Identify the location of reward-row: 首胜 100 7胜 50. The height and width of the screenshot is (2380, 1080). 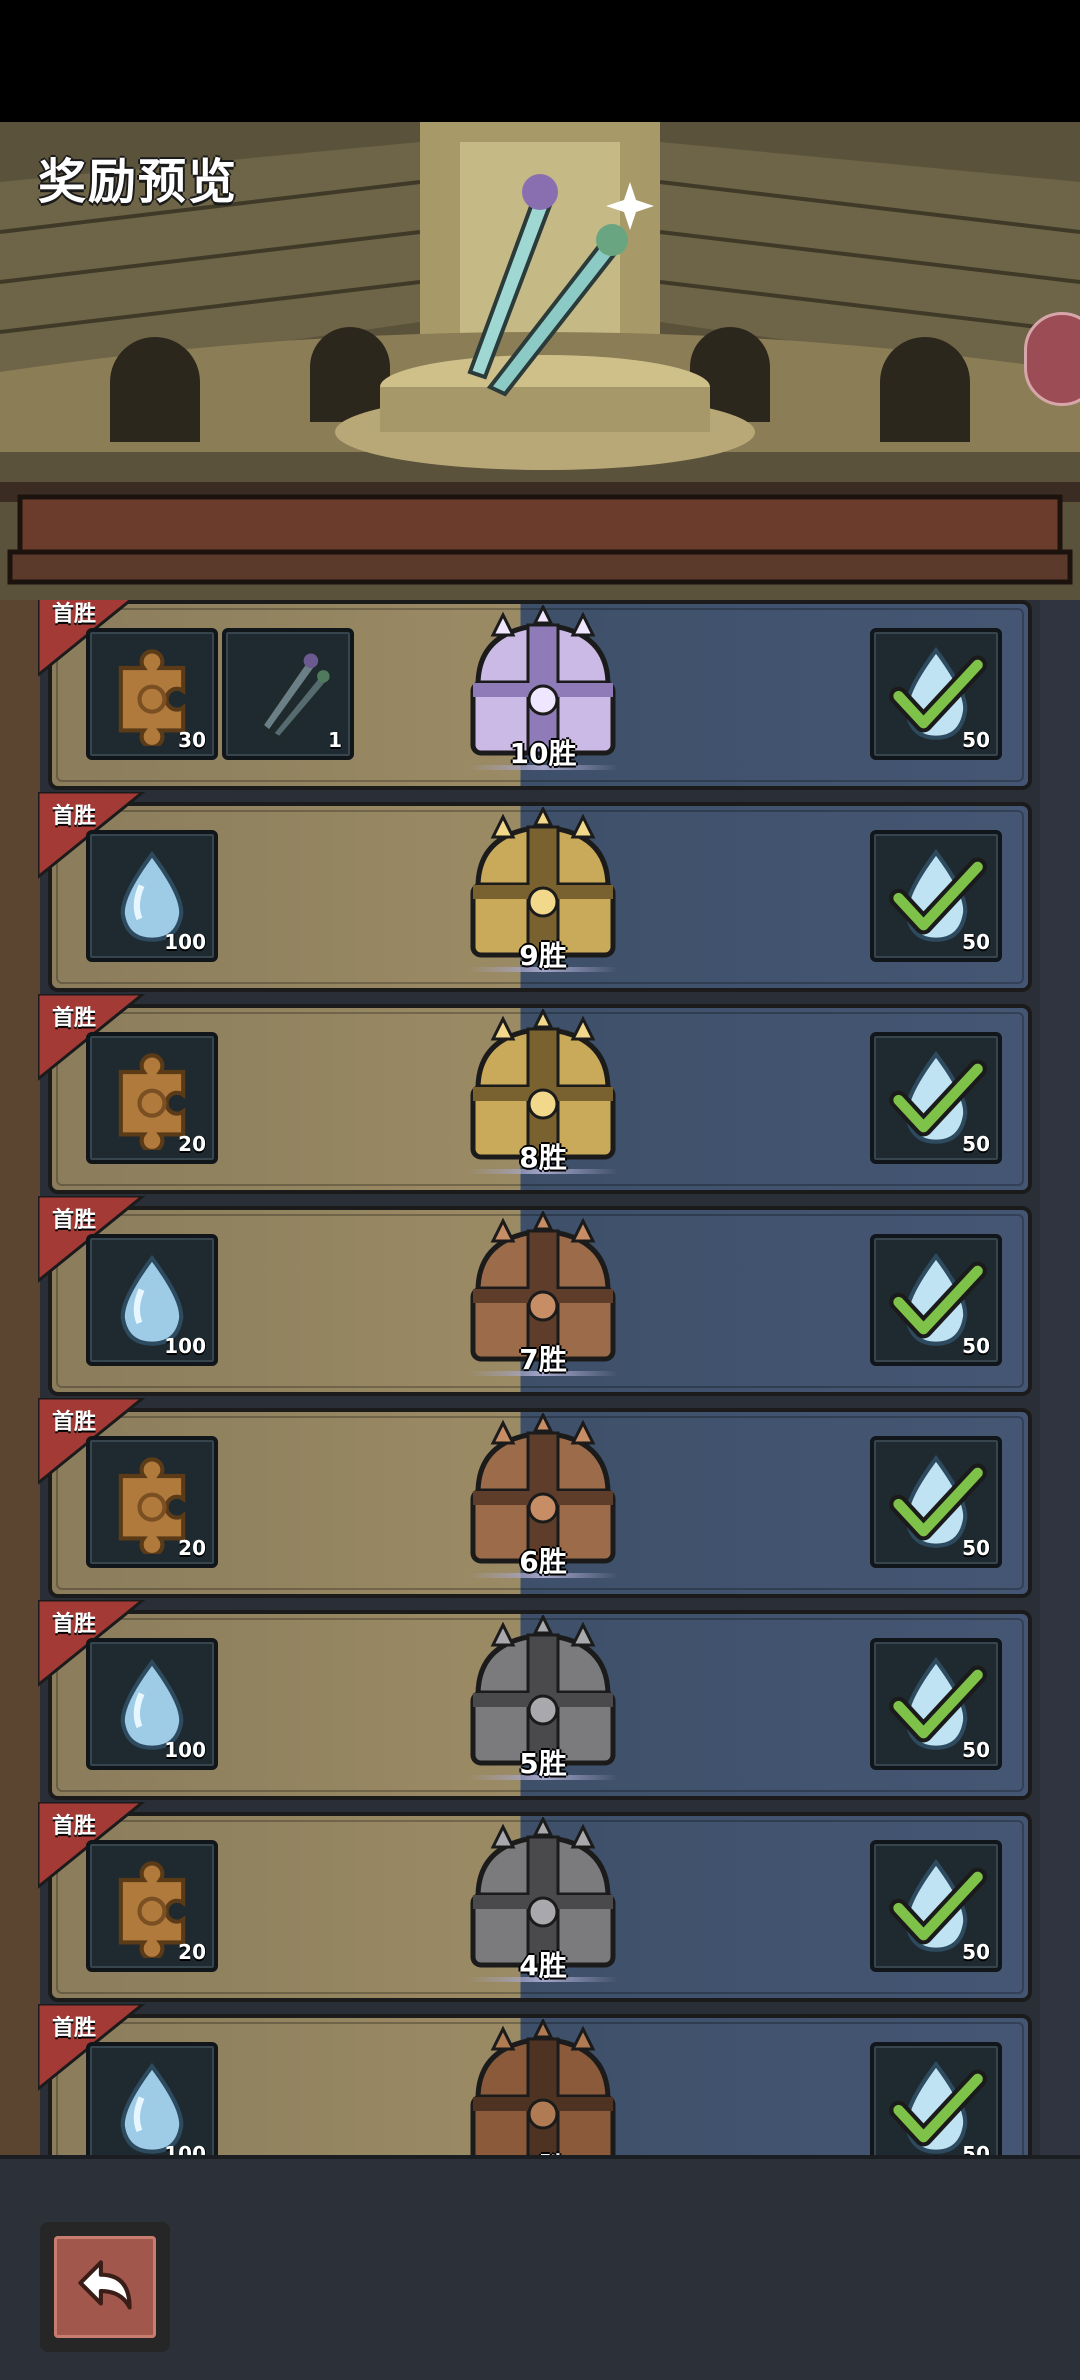
(535, 1296).